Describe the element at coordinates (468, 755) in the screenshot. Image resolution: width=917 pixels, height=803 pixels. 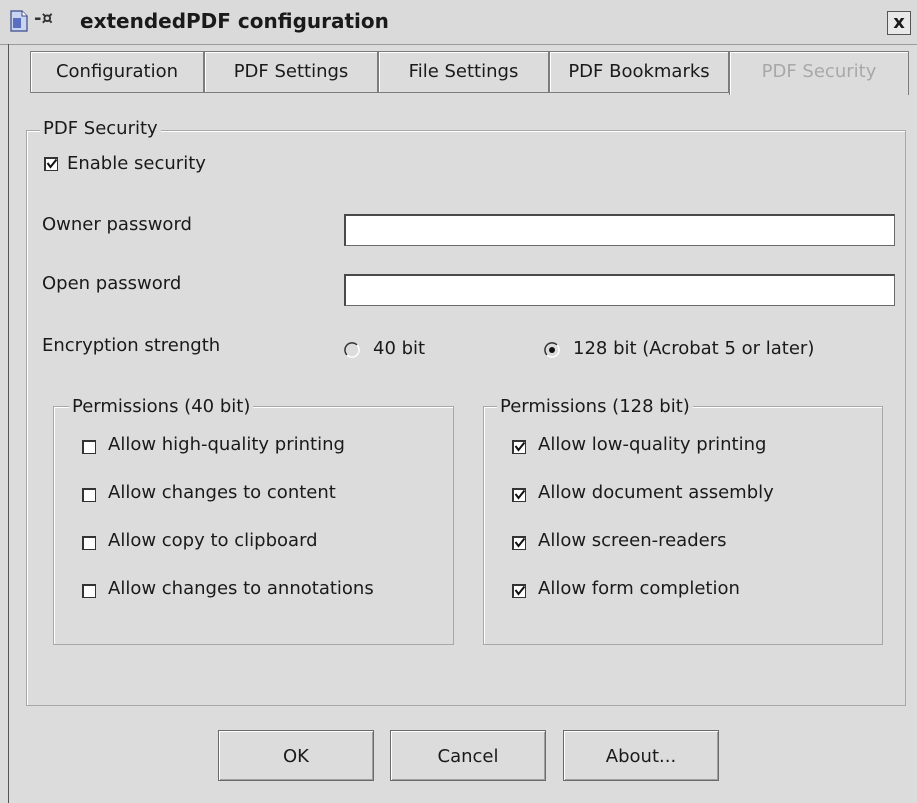
I see `cancel-button: Cancel` at that location.